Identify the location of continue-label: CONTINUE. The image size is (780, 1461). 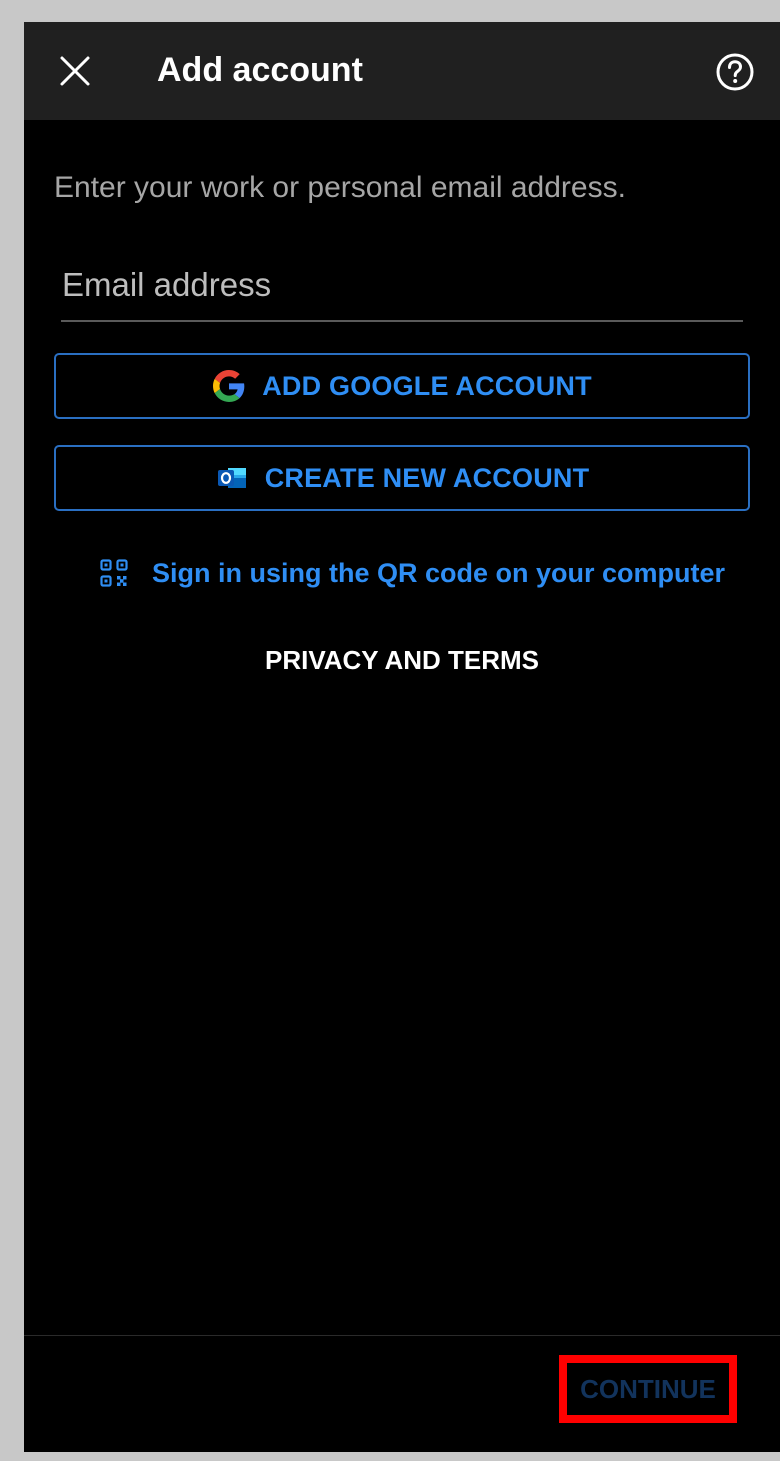
(648, 1388).